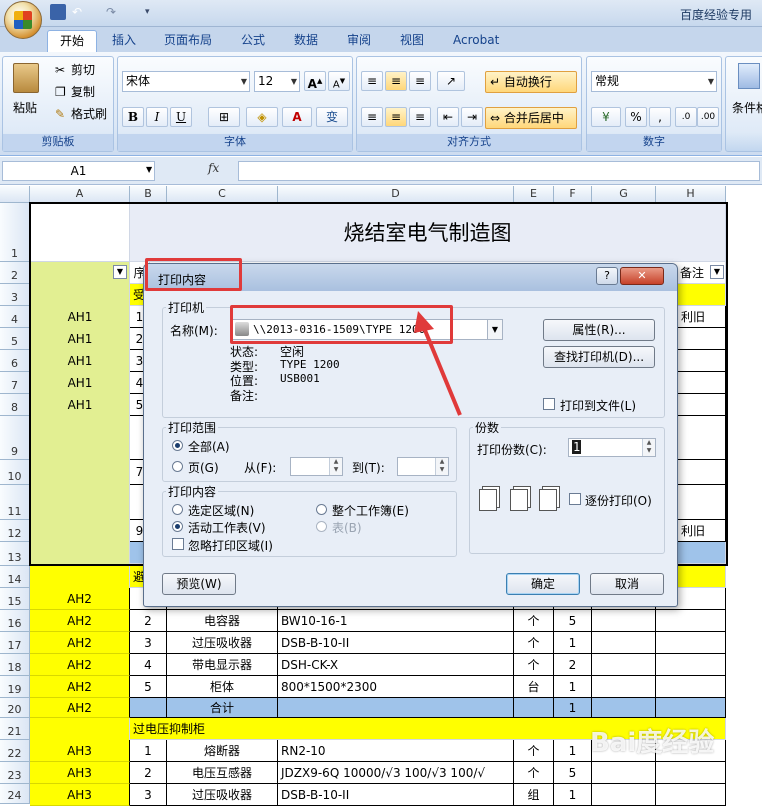 This screenshot has height=806, width=762. I want to click on entire-workbook-radio, so click(321, 509).